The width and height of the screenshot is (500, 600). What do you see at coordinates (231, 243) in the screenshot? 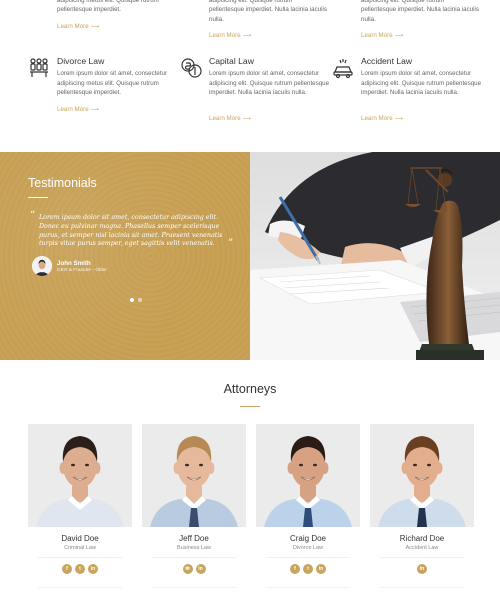
I see `quote-close-icon: ”` at bounding box center [231, 243].